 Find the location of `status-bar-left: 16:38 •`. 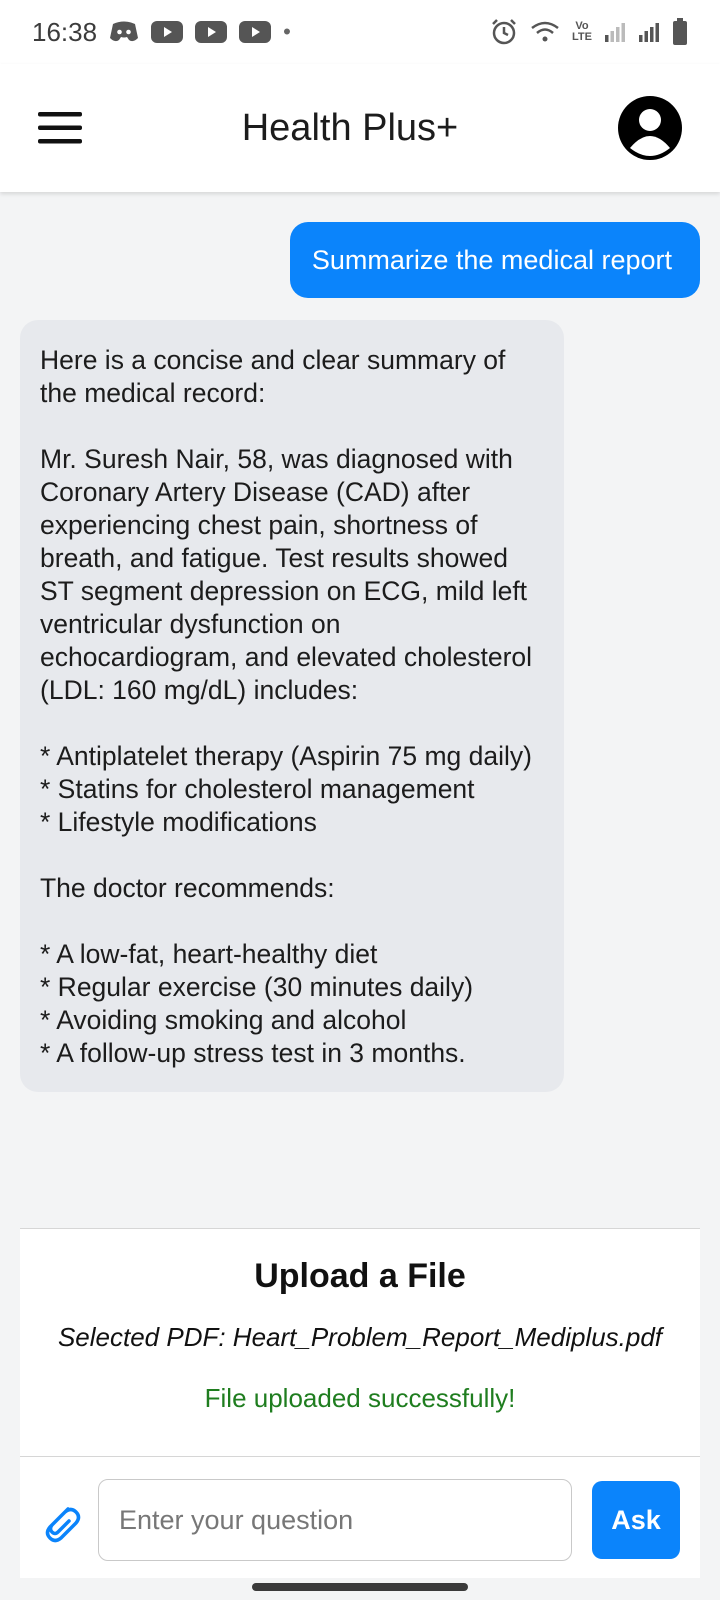

status-bar-left: 16:38 • is located at coordinates (161, 32).